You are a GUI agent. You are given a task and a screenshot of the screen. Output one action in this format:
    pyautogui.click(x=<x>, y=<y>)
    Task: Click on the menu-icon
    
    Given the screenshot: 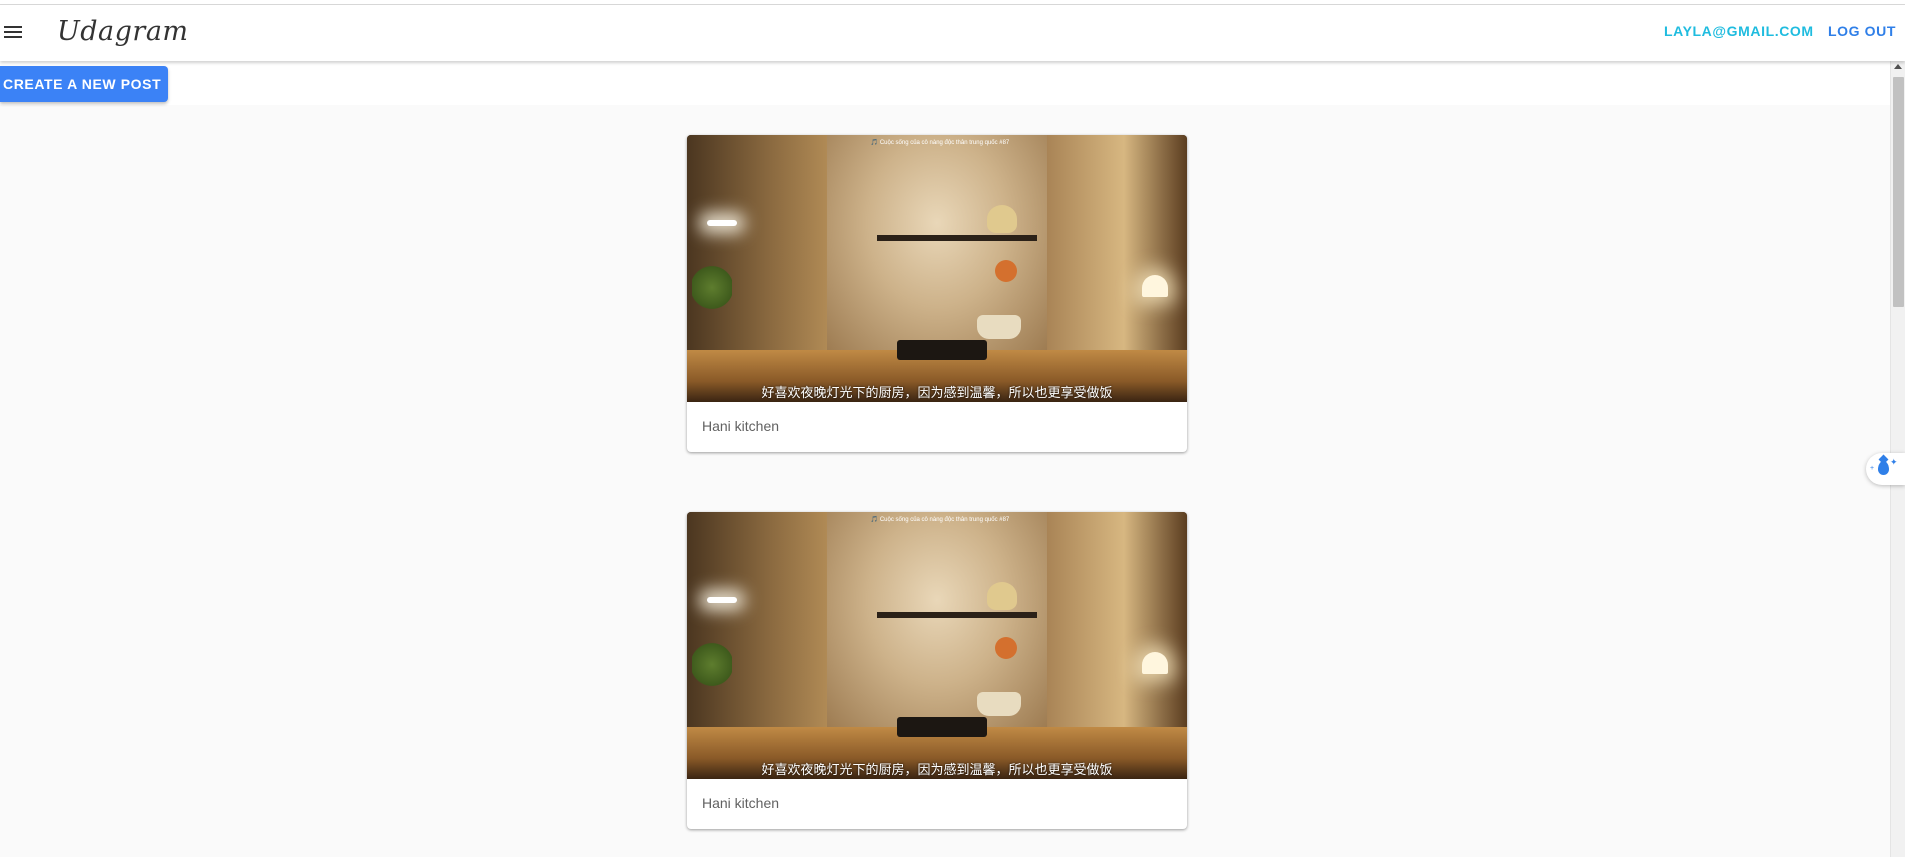 What is the action you would take?
    pyautogui.click(x=13, y=32)
    